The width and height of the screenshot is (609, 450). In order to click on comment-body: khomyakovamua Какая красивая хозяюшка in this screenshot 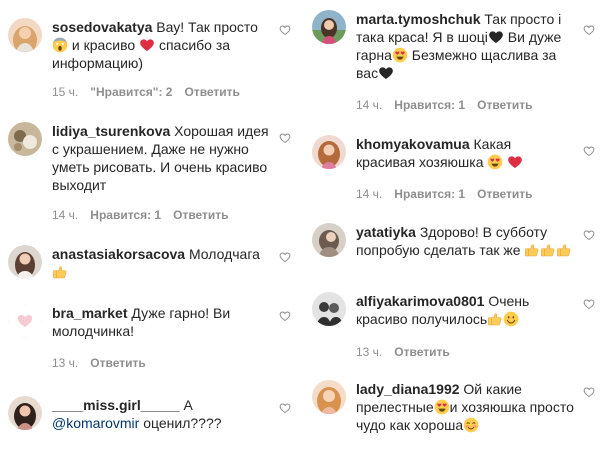, I will do `click(465, 153)`.